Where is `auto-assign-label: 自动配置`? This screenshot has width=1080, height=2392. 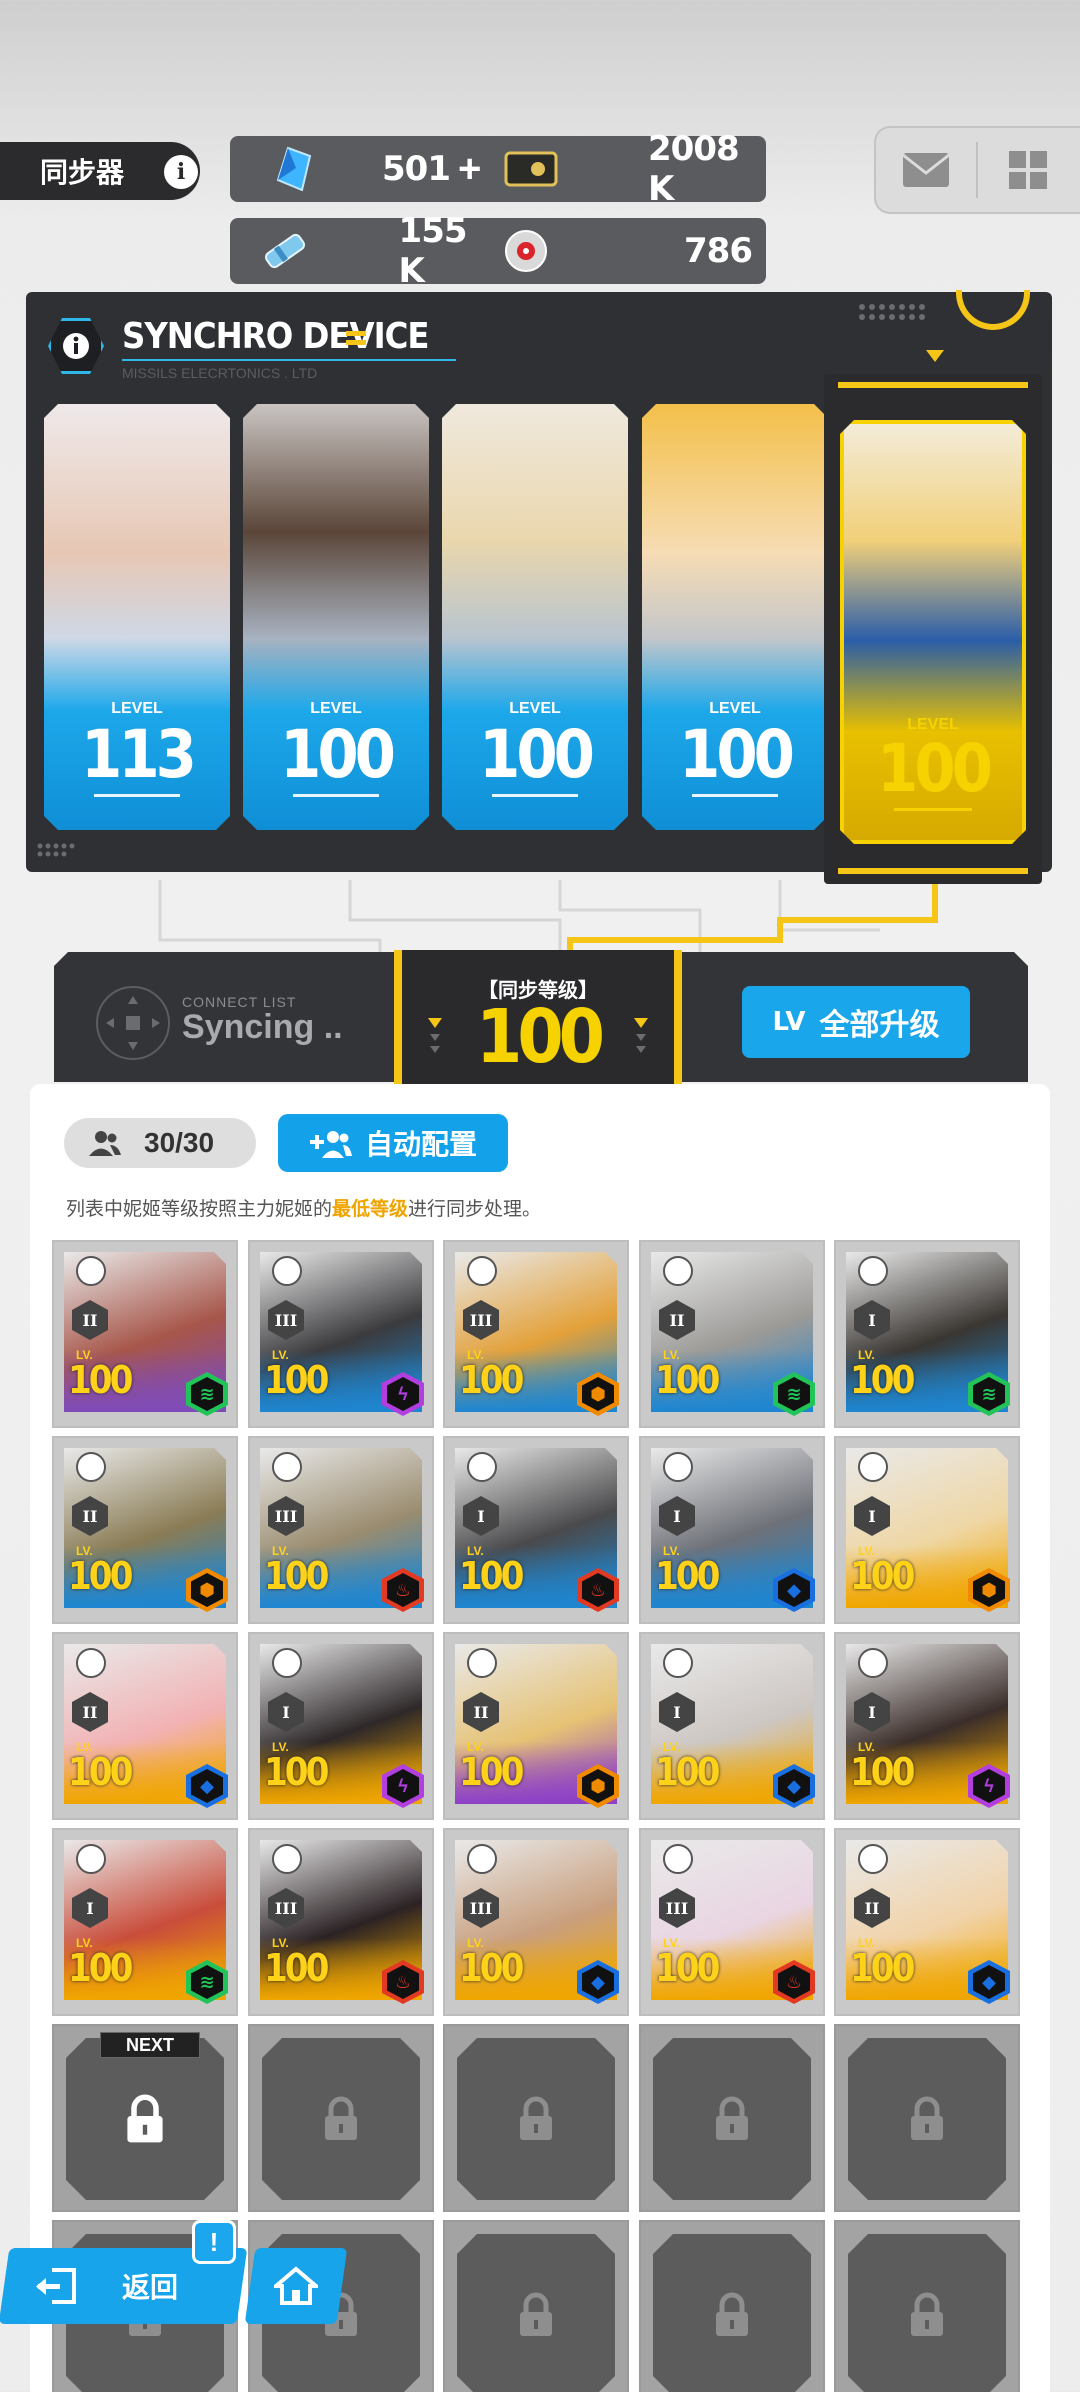 auto-assign-label: 自动配置 is located at coordinates (420, 1144).